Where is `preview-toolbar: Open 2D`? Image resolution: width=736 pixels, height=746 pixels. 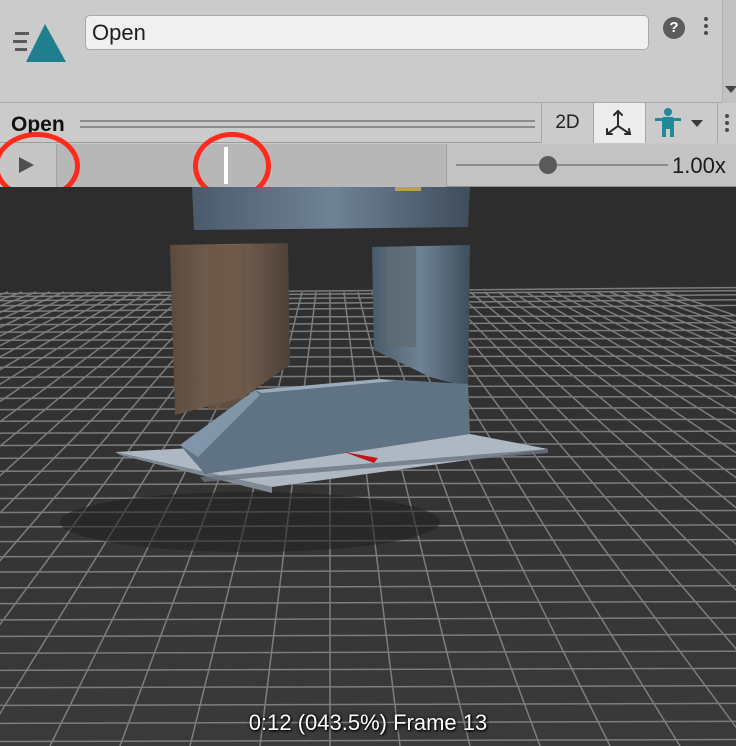 preview-toolbar: Open 2D is located at coordinates (368, 123).